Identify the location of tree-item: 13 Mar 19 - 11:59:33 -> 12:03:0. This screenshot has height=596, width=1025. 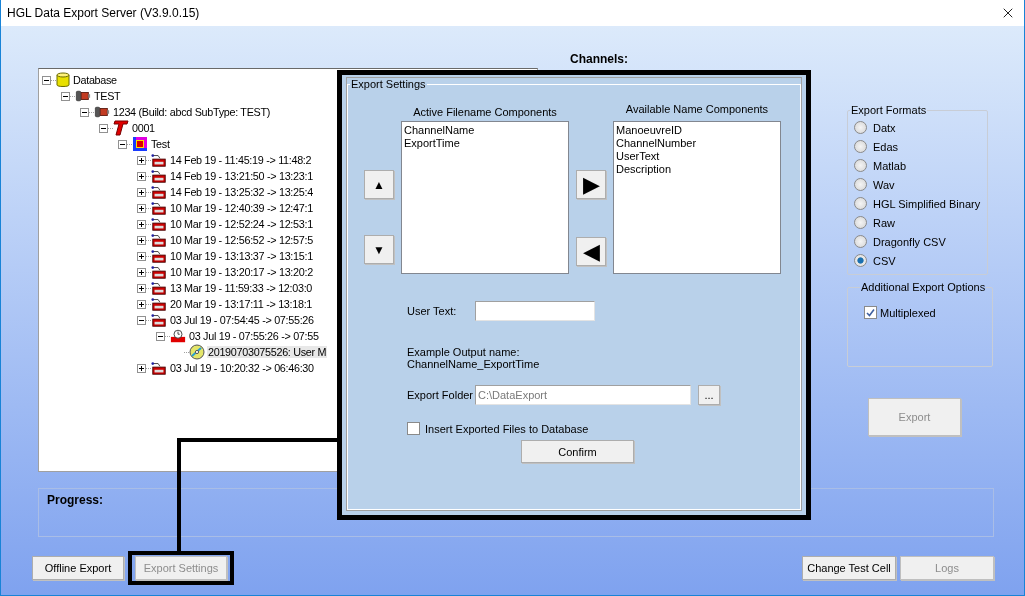
(241, 288).